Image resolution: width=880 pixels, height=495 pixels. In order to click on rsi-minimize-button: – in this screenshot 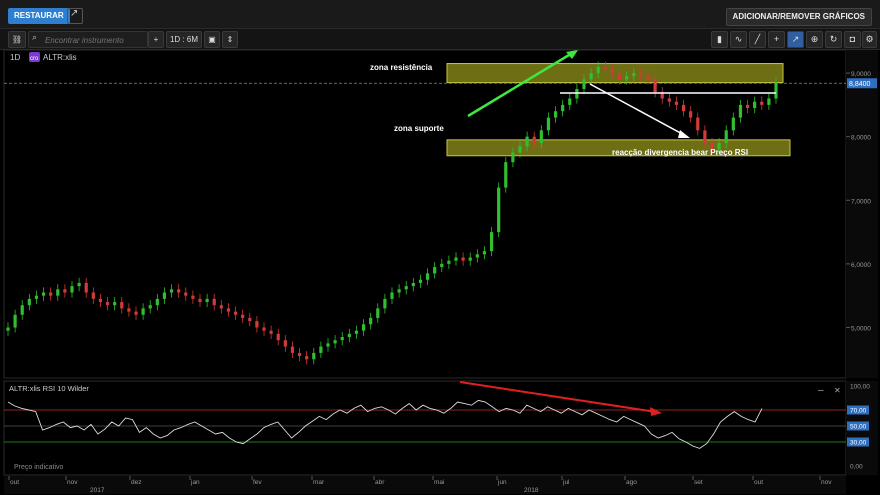, I will do `click(821, 390)`.